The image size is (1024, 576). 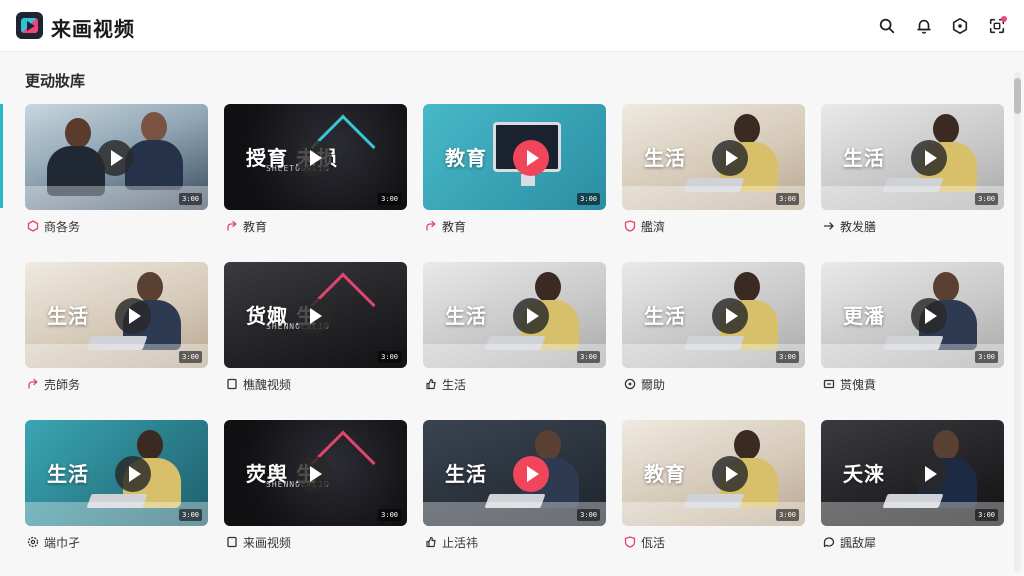 I want to click on card-meta: 佤活, so click(x=644, y=542).